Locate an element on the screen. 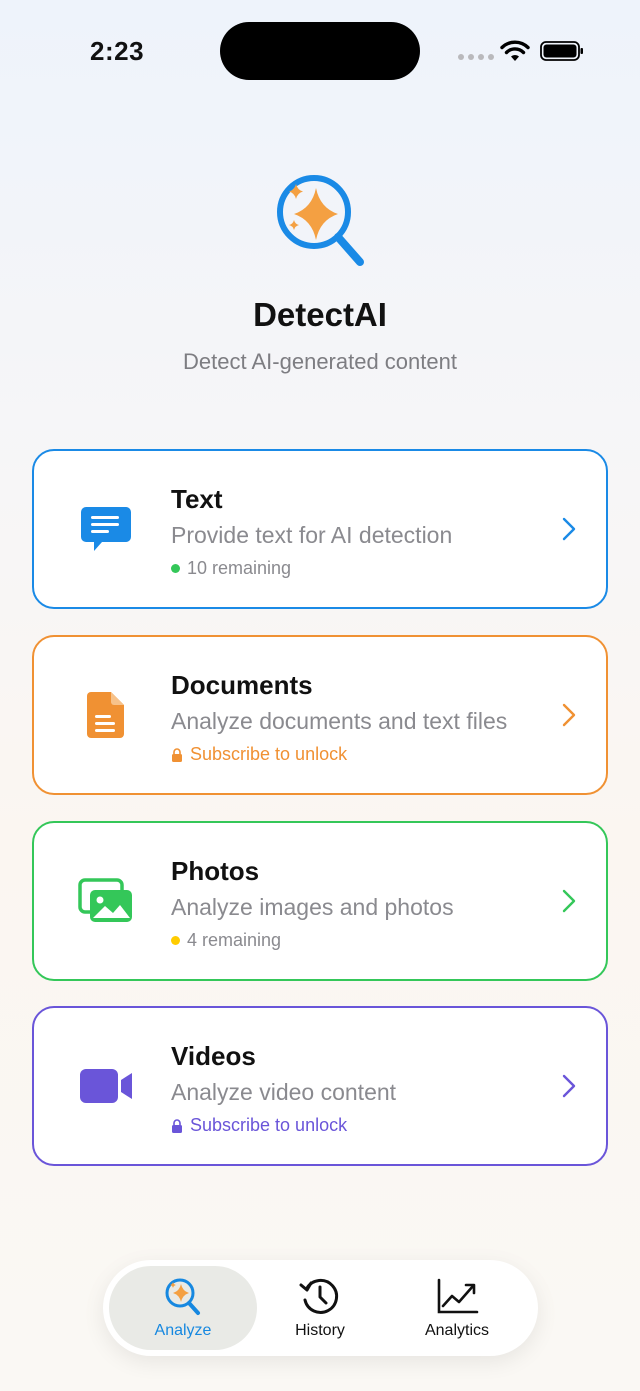 Image resolution: width=640 pixels, height=1391 pixels. history-clock-icon is located at coordinates (319, 1296).